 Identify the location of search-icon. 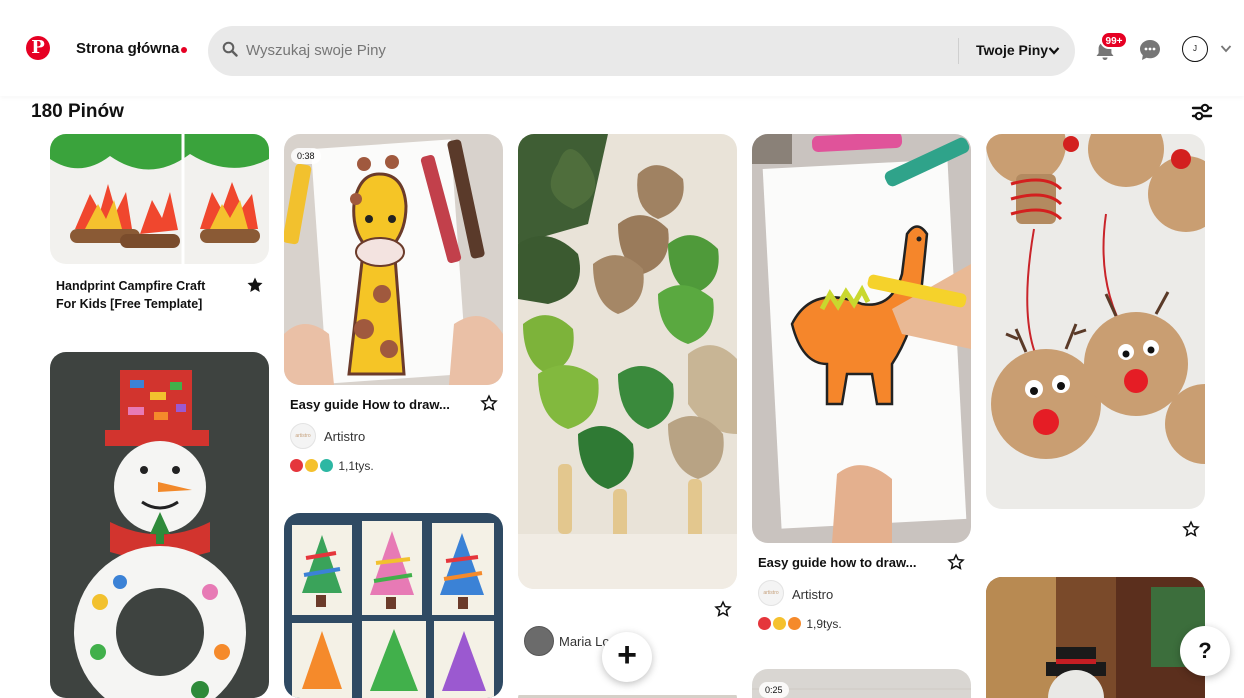
(230, 49).